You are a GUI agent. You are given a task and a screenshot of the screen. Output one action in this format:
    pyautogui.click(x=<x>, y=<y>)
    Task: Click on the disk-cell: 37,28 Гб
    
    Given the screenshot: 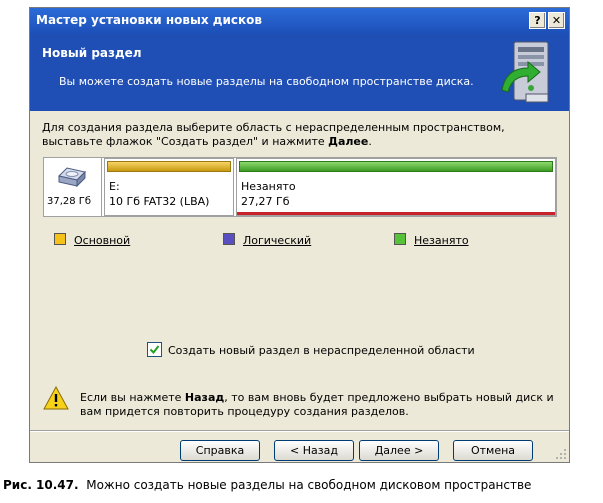 What is the action you would take?
    pyautogui.click(x=73, y=187)
    